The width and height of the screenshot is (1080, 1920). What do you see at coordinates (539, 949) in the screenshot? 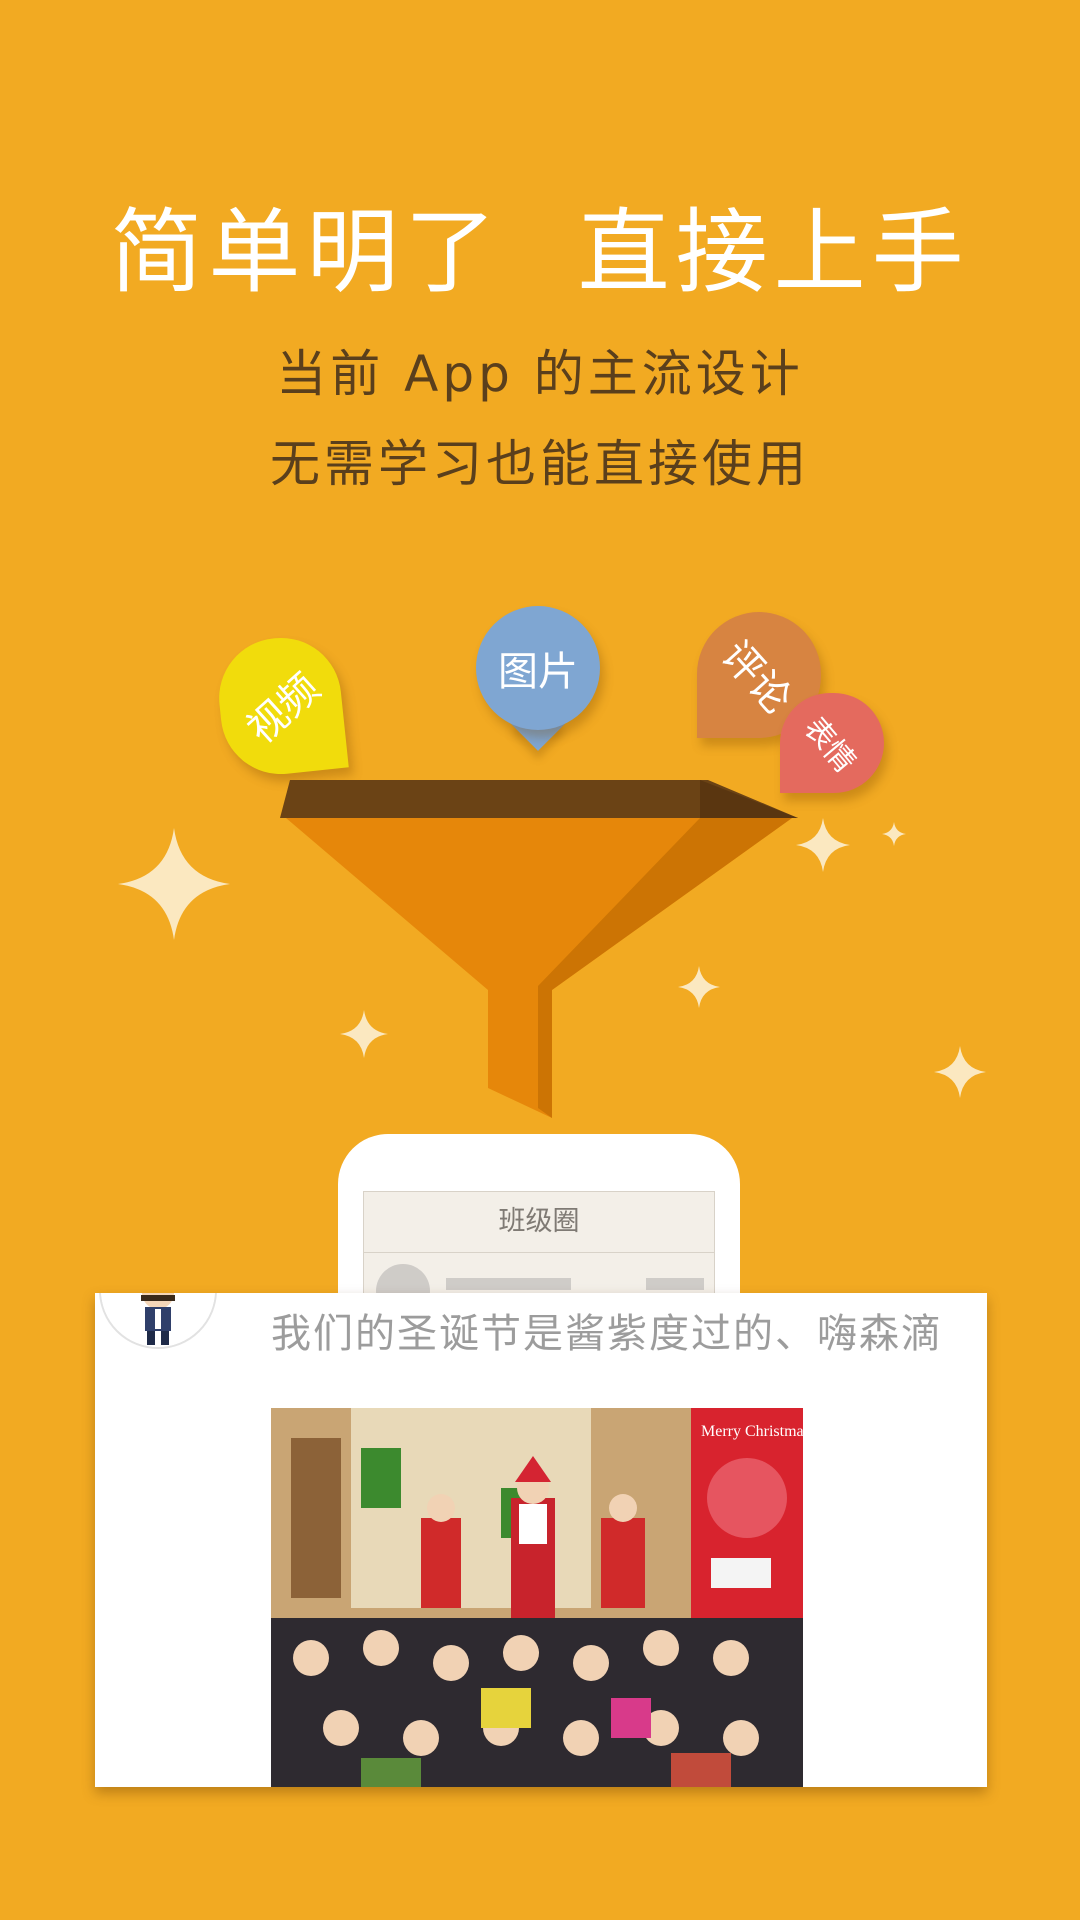
I see `funnel-icon` at bounding box center [539, 949].